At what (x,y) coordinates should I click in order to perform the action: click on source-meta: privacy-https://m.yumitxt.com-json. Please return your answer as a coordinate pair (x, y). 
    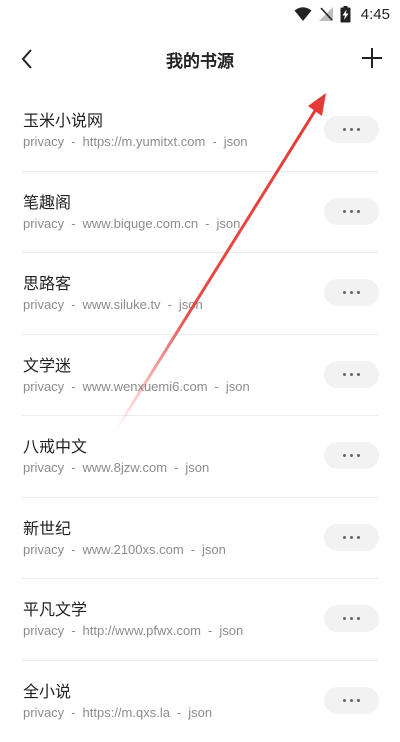
    Looking at the image, I should click on (135, 141).